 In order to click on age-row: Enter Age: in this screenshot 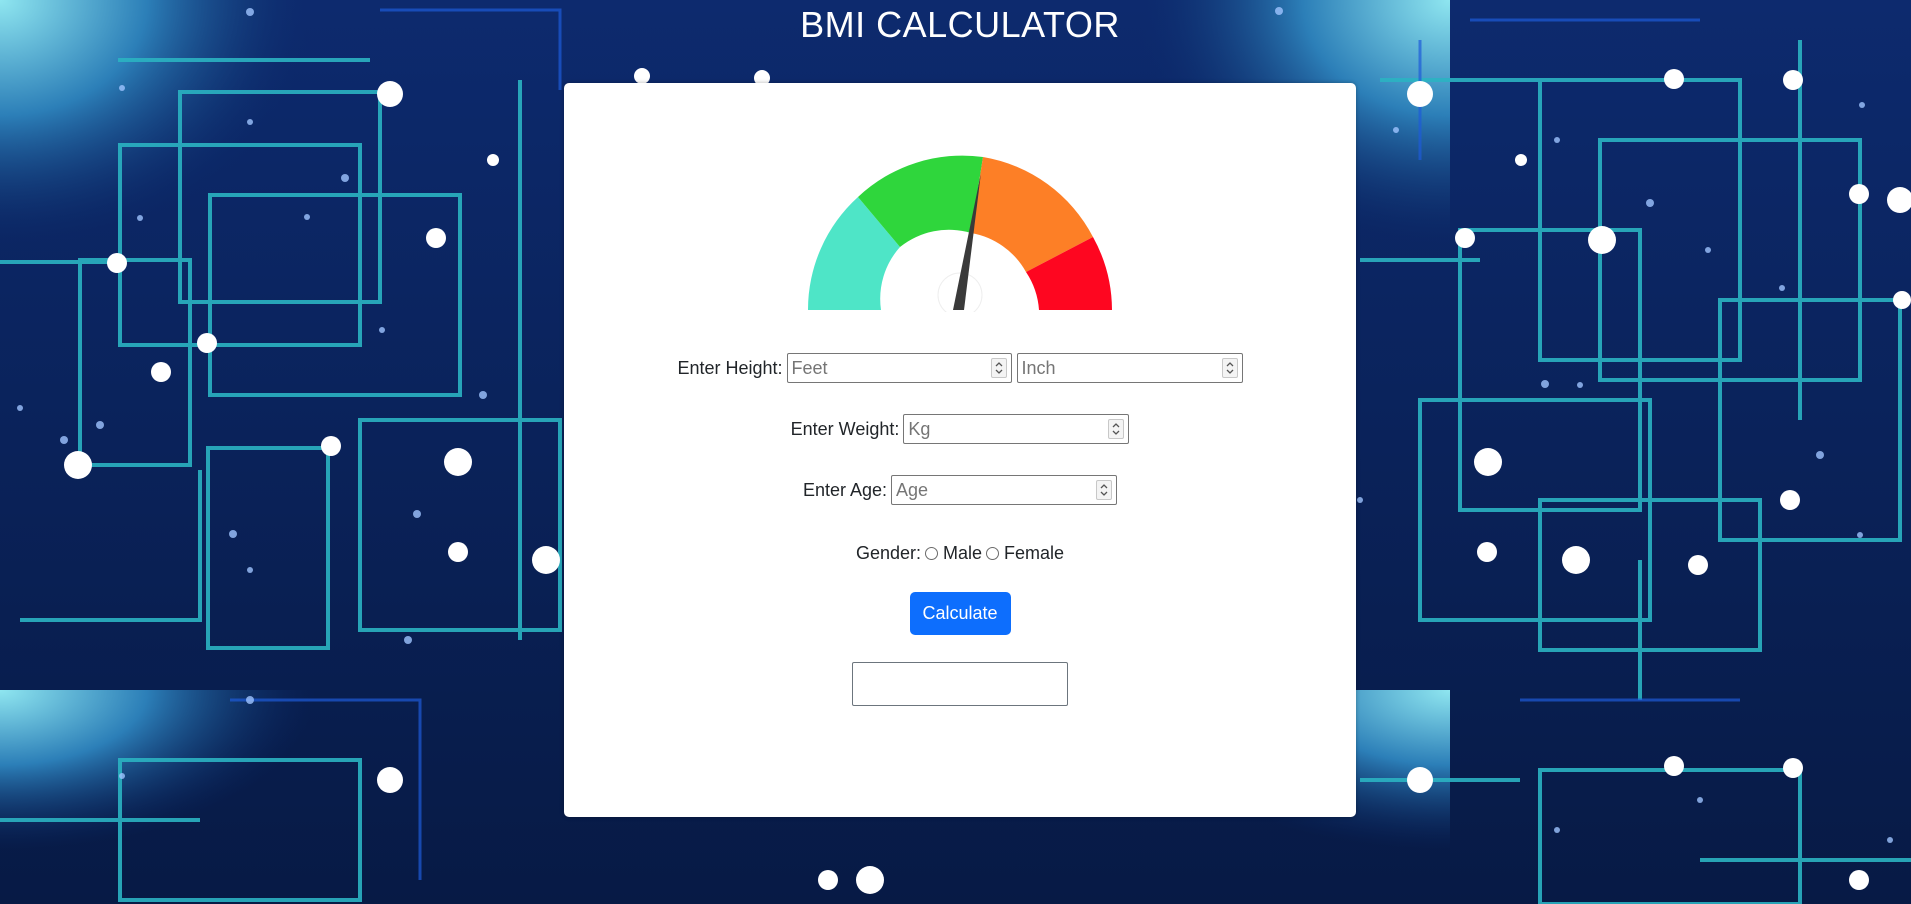, I will do `click(960, 490)`.